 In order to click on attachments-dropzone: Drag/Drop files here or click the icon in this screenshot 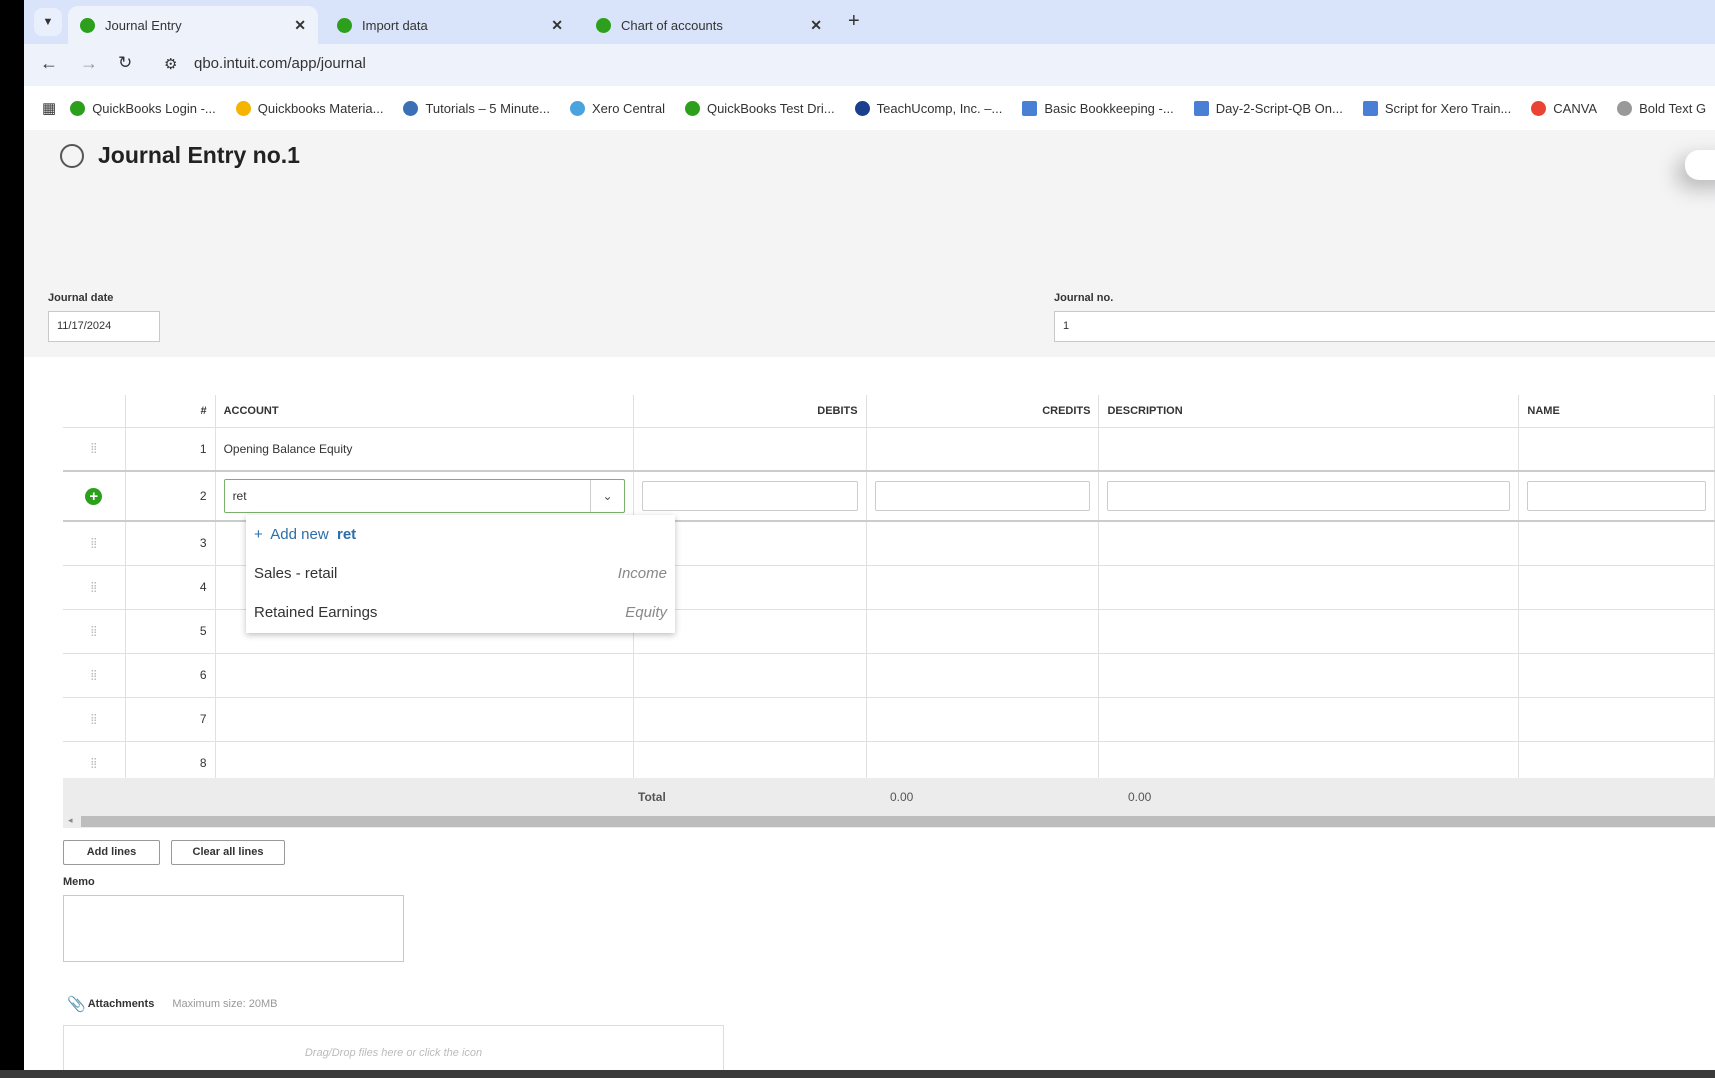, I will do `click(393, 1047)`.